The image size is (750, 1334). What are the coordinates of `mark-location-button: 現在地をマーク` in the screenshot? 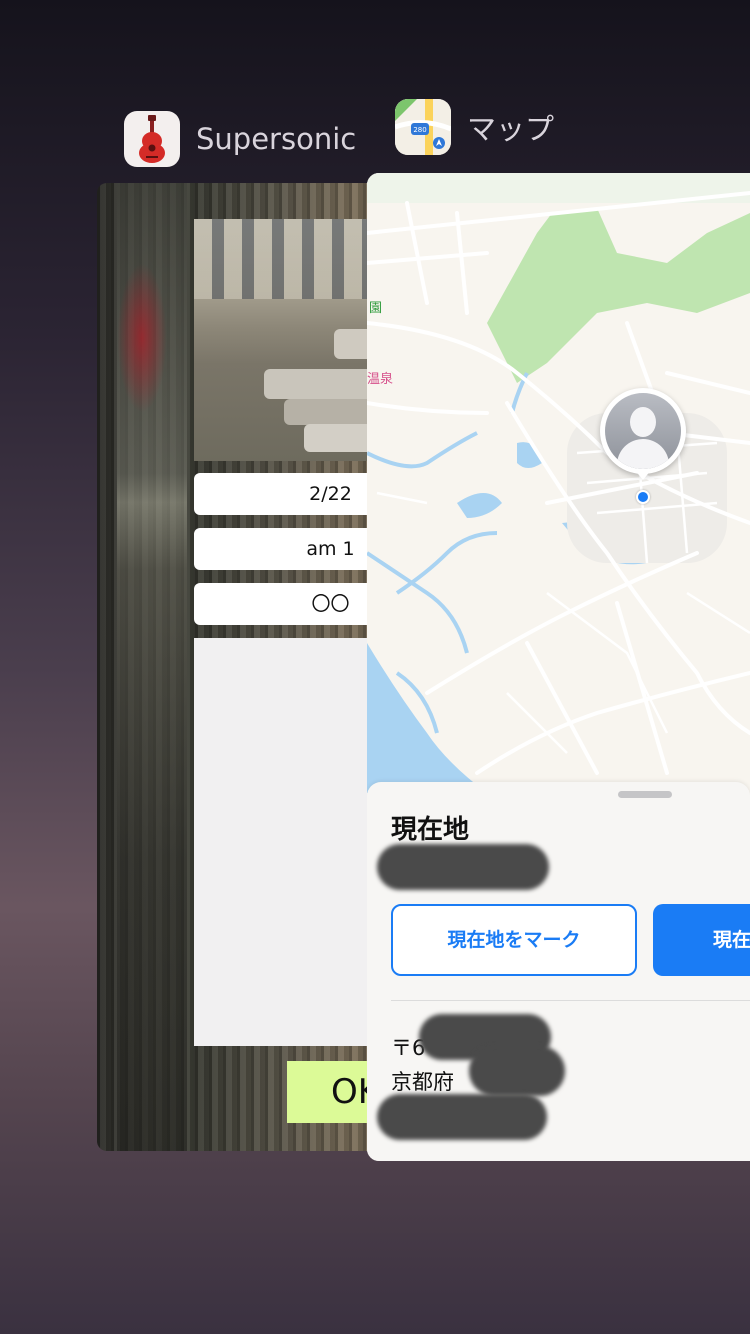 It's located at (514, 940).